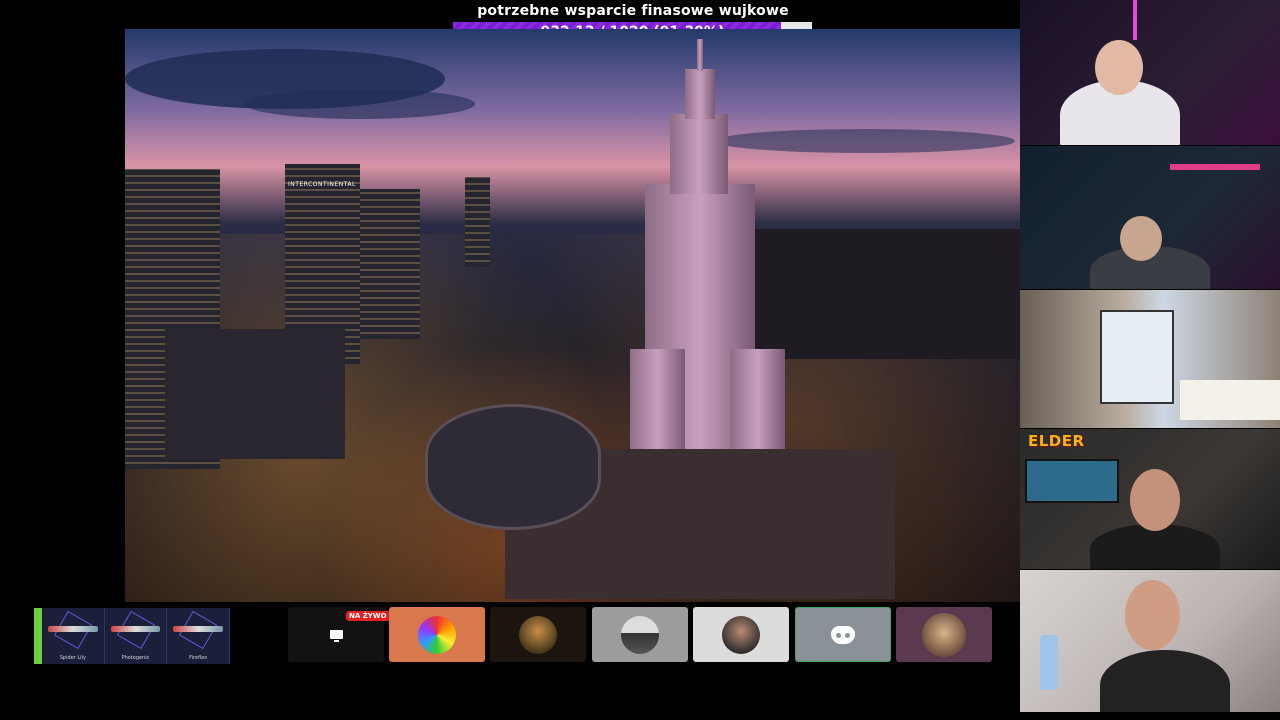 This screenshot has height=720, width=1280. Describe the element at coordinates (322, 184) in the screenshot. I see `hotel-sign: INTERCONTINENTAL` at that location.